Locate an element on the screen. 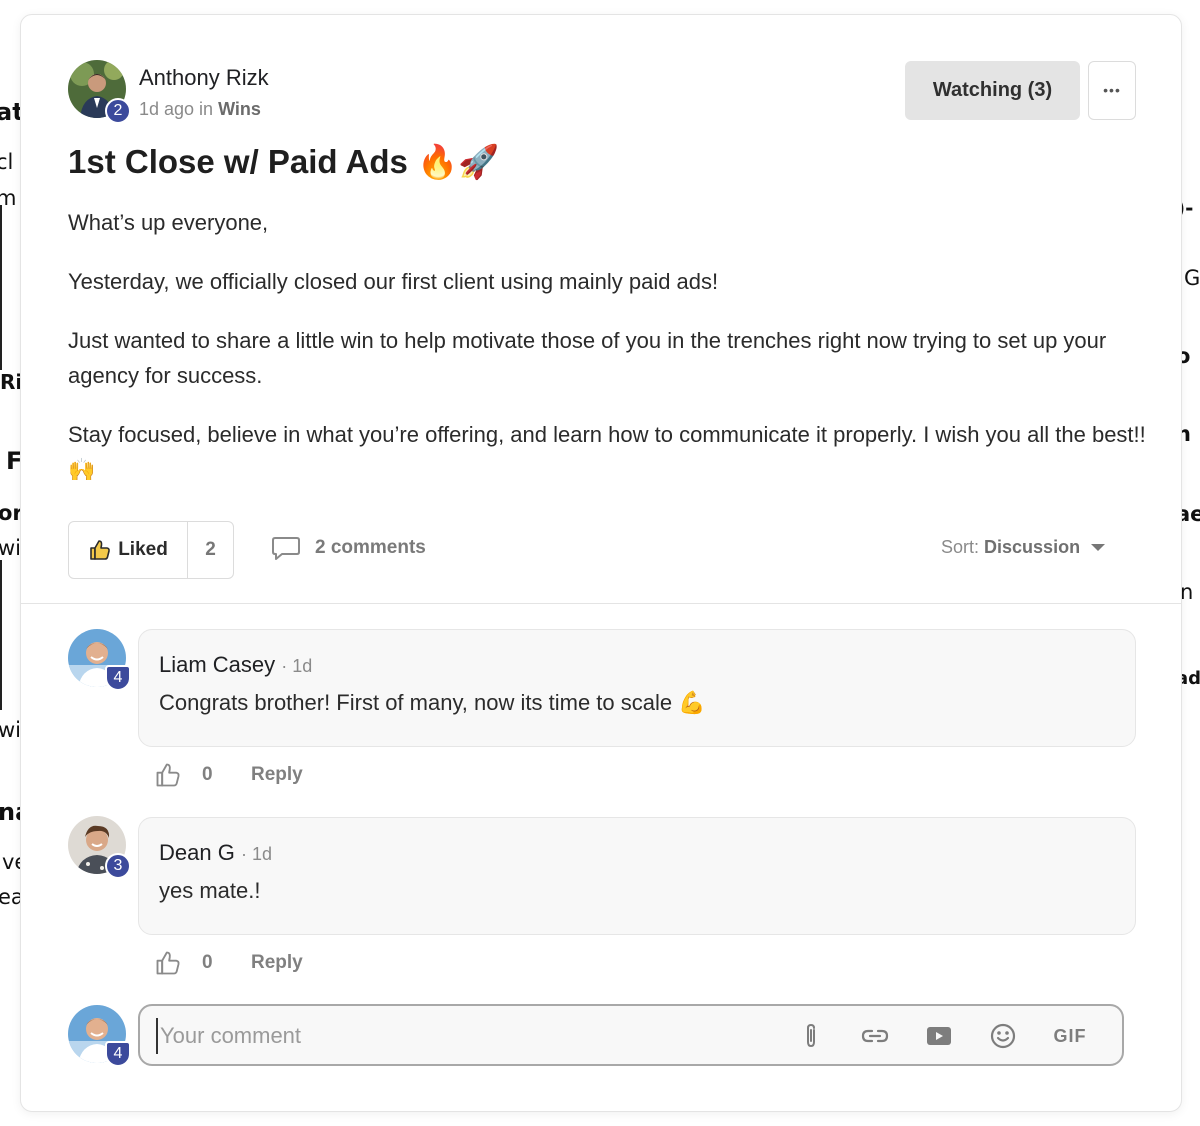 This screenshot has height=1126, width=1200. attach-button is located at coordinates (811, 1036).